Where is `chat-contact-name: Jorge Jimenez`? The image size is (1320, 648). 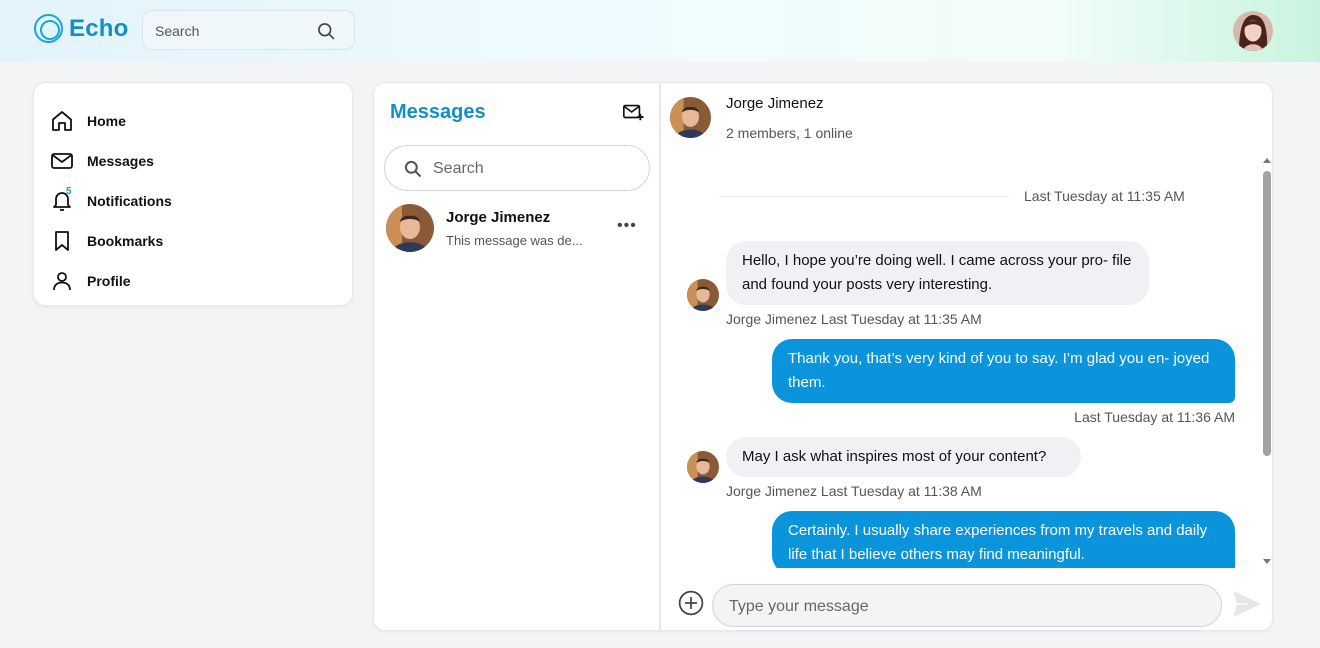 chat-contact-name: Jorge Jimenez is located at coordinates (775, 103).